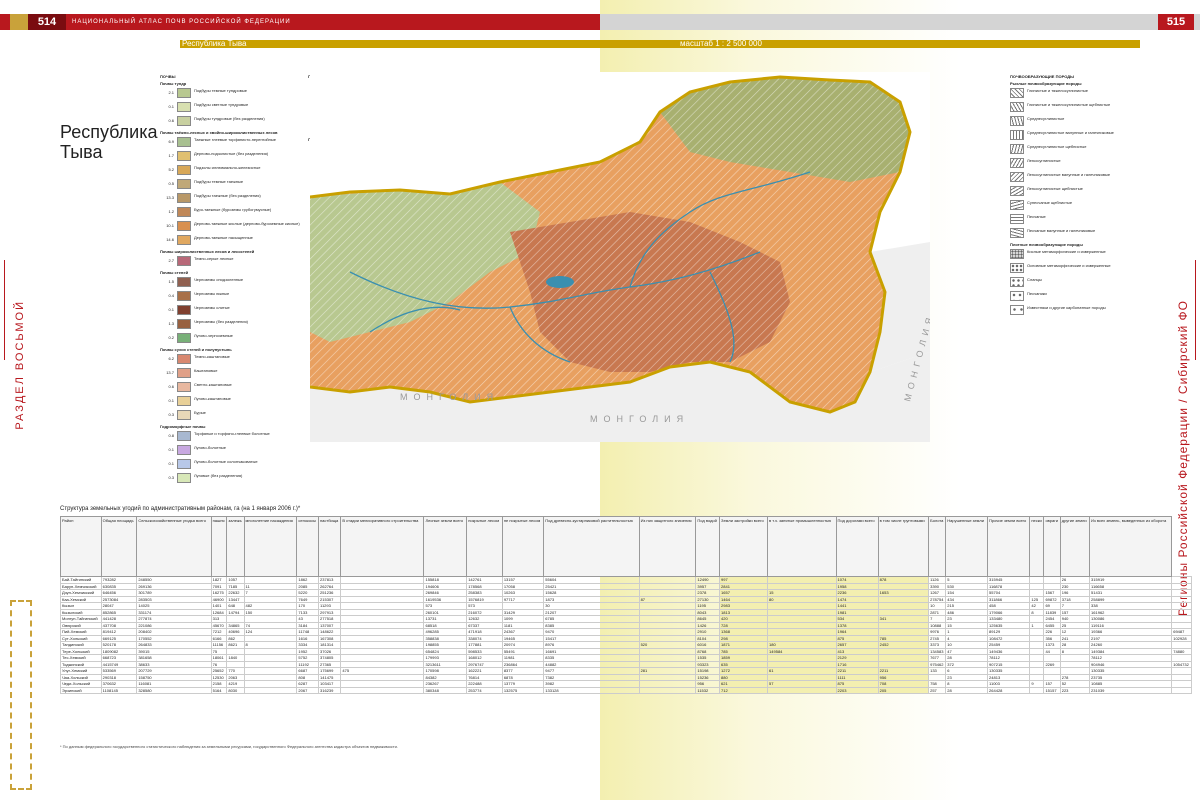  What do you see at coordinates (1058, 90) in the screenshot?
I see `legend-label: Глинистые и тяжелосуглинистые` at bounding box center [1058, 90].